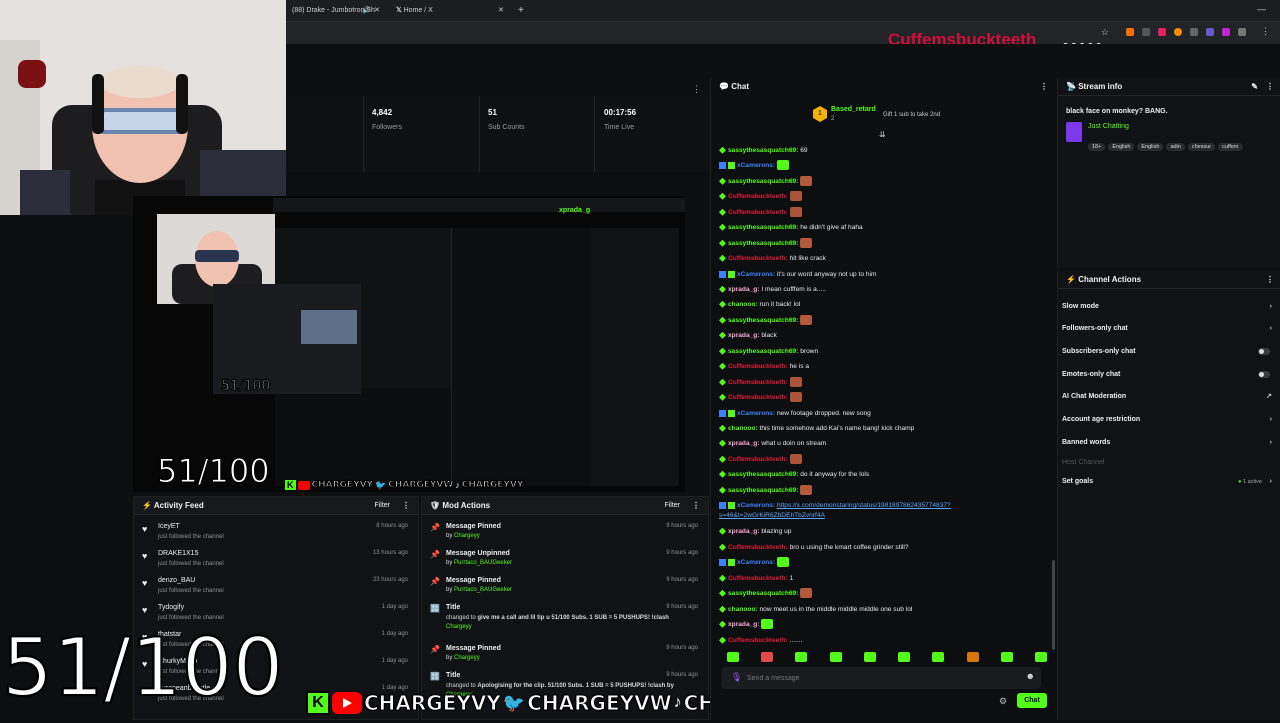 Image resolution: width=1280 pixels, height=723 pixels. I want to click on action-label: Set goals, so click(1078, 481).